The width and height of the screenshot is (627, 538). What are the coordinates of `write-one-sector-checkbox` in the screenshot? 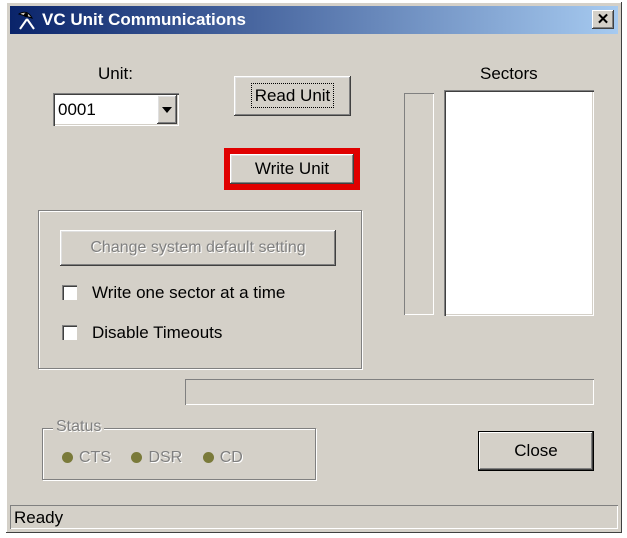 It's located at (69, 292).